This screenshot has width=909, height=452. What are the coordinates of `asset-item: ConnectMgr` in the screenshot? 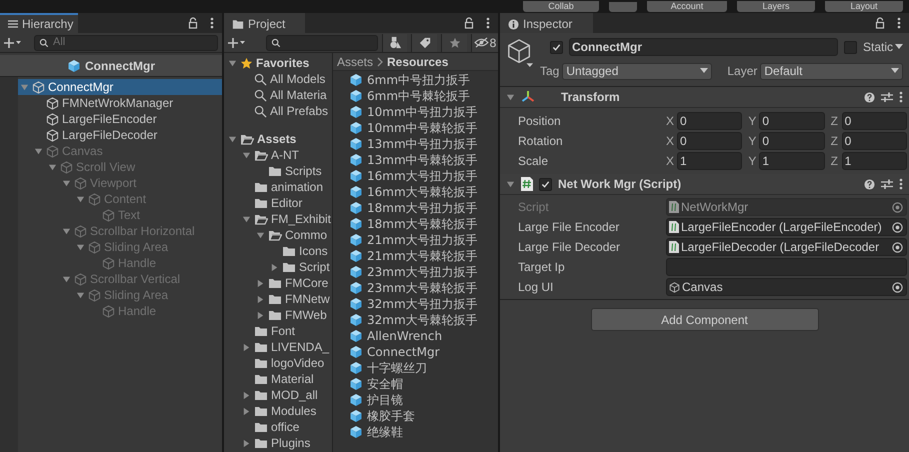 It's located at (423, 352).